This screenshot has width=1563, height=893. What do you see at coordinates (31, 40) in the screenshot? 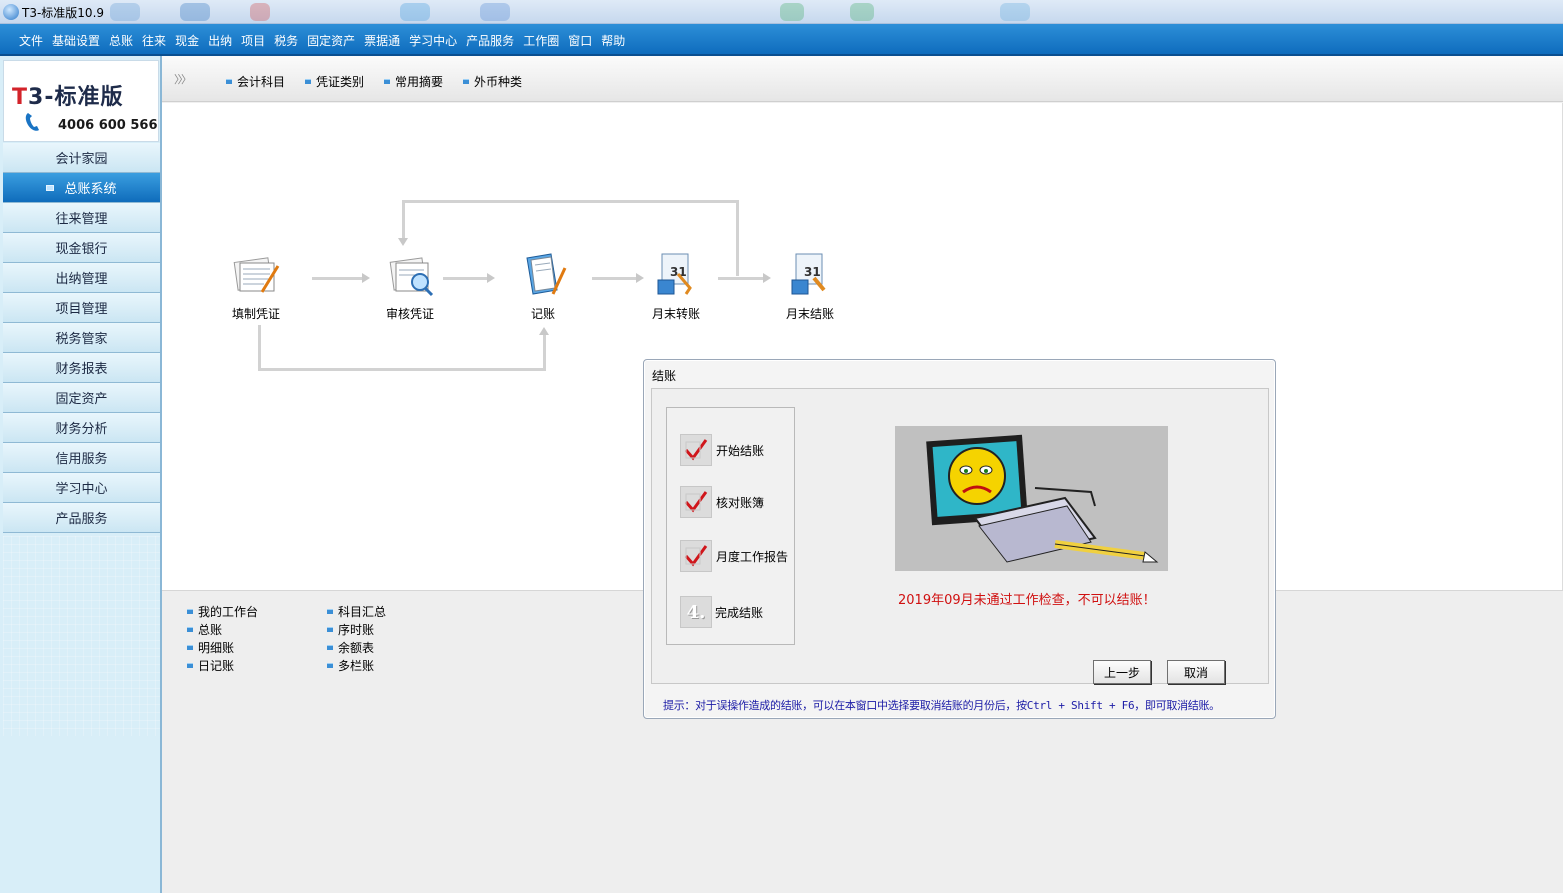
I see `menu-item: 文件` at bounding box center [31, 40].